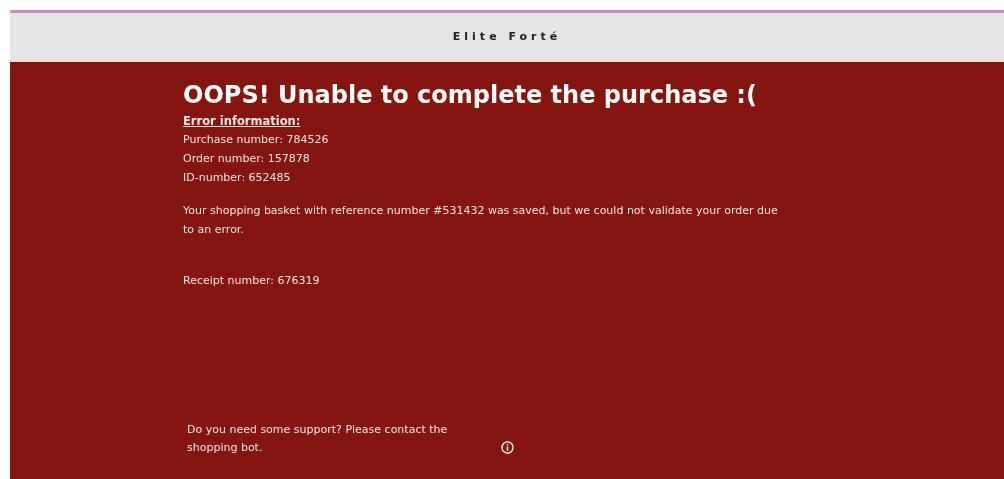 The width and height of the screenshot is (1004, 479). Describe the element at coordinates (470, 95) in the screenshot. I see `error-title: OOPS! Unable to complete the purchase :(` at that location.